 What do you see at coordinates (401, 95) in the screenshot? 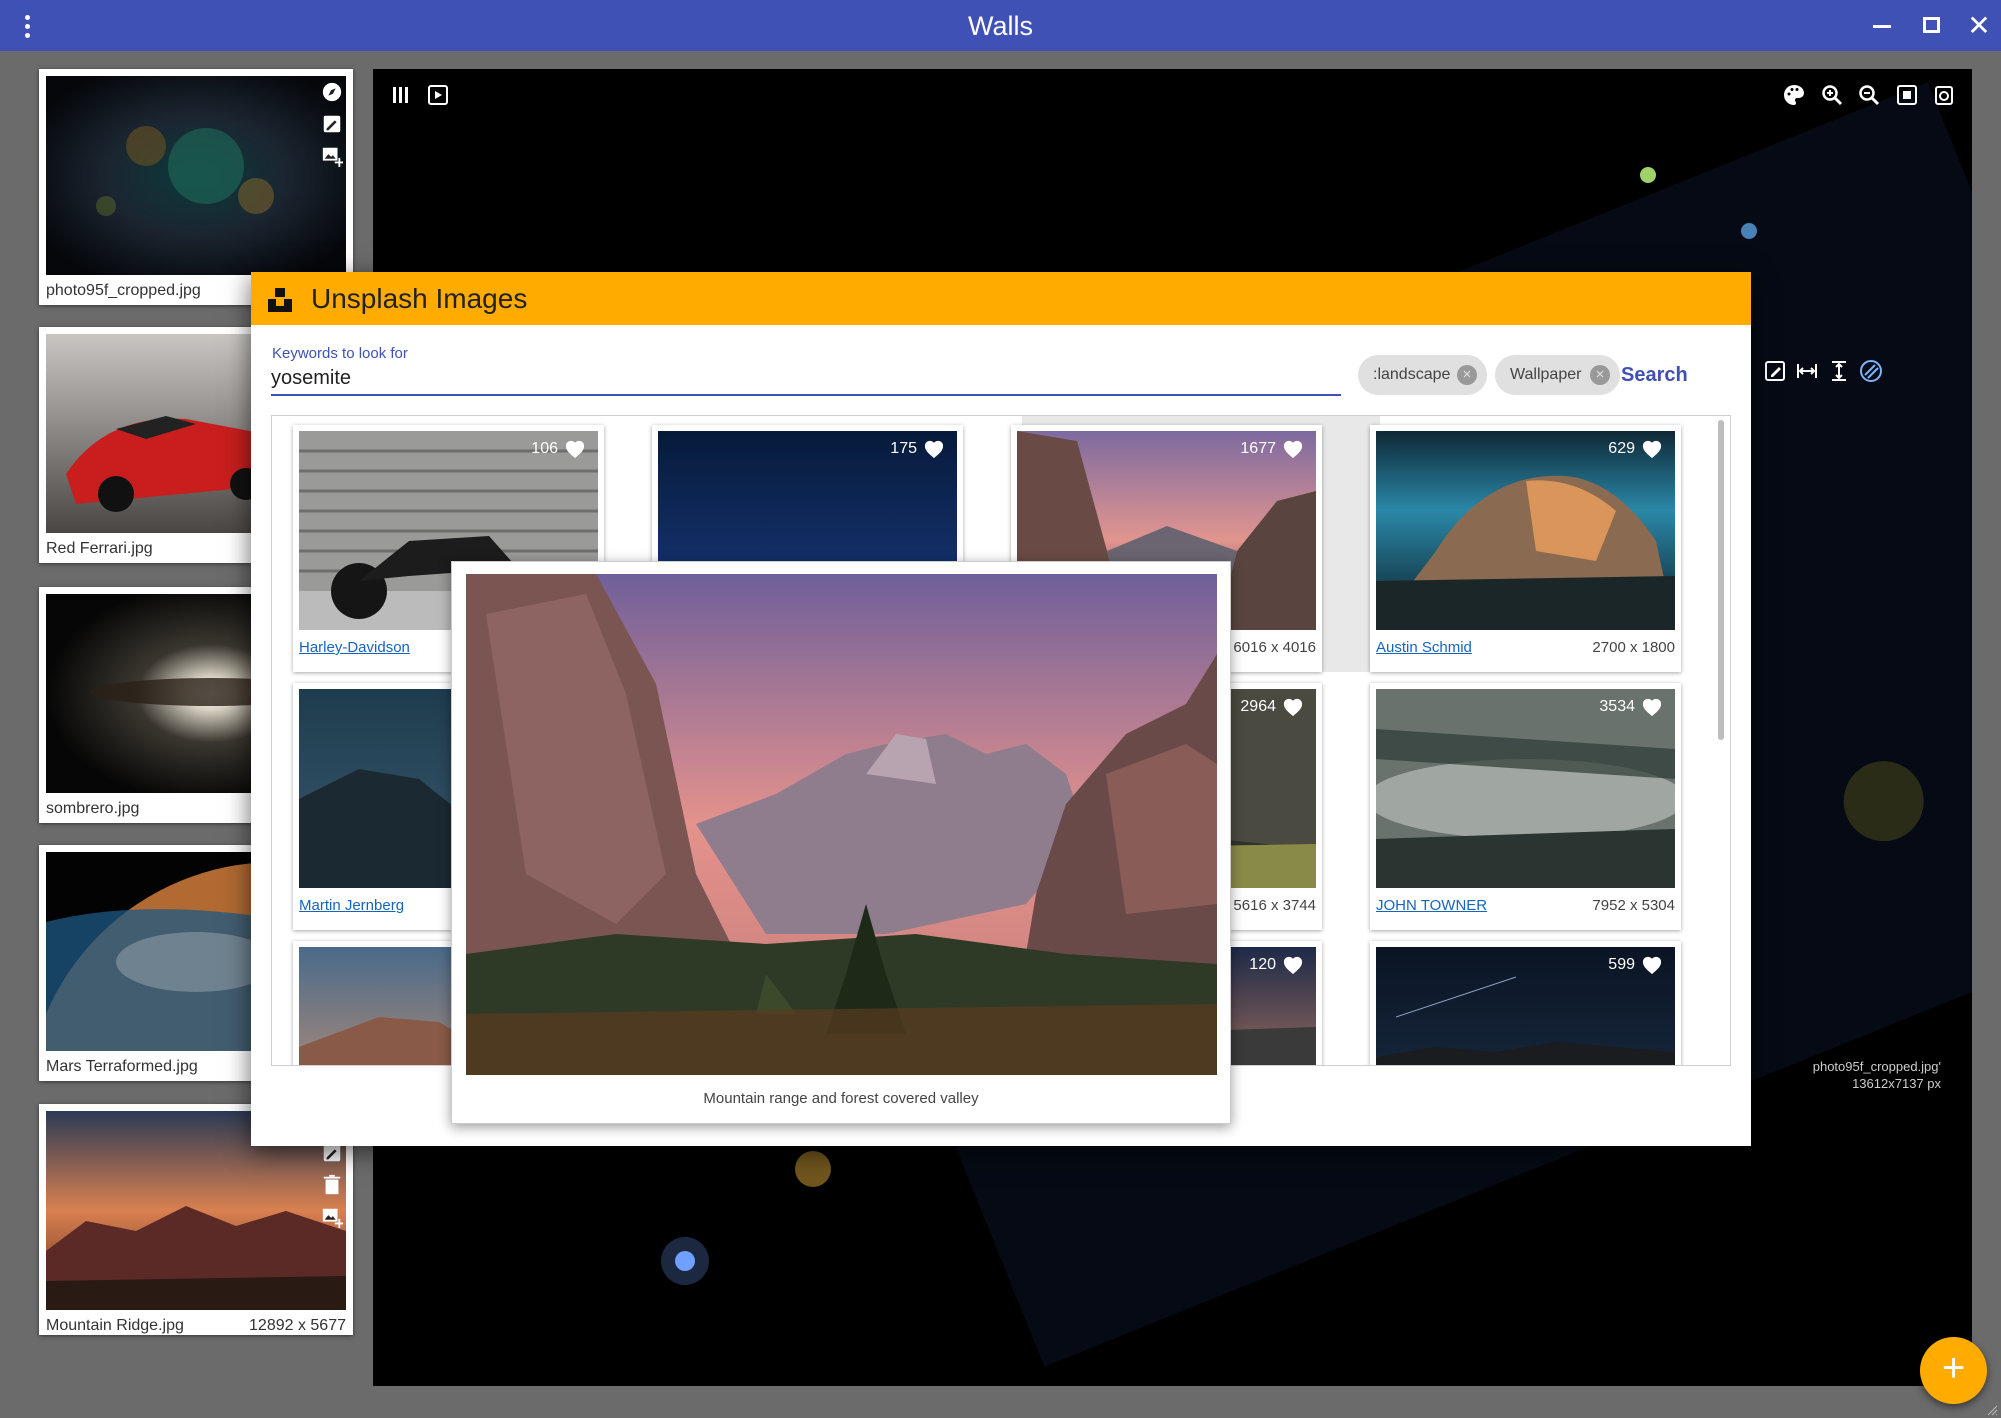
I see `columns-icon` at bounding box center [401, 95].